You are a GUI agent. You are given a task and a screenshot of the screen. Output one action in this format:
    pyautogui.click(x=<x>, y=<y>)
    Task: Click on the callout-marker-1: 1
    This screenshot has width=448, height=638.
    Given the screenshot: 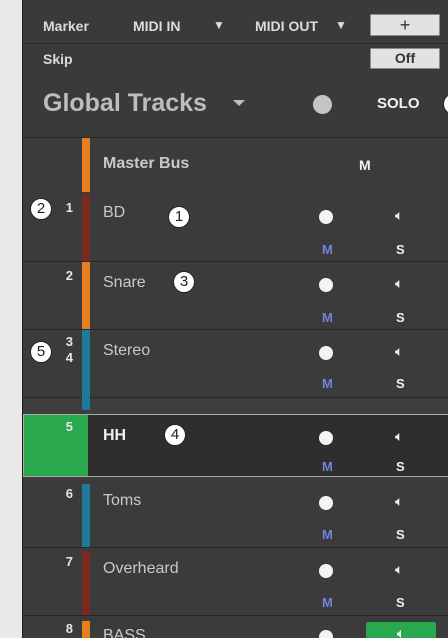 What is the action you would take?
    pyautogui.click(x=179, y=217)
    